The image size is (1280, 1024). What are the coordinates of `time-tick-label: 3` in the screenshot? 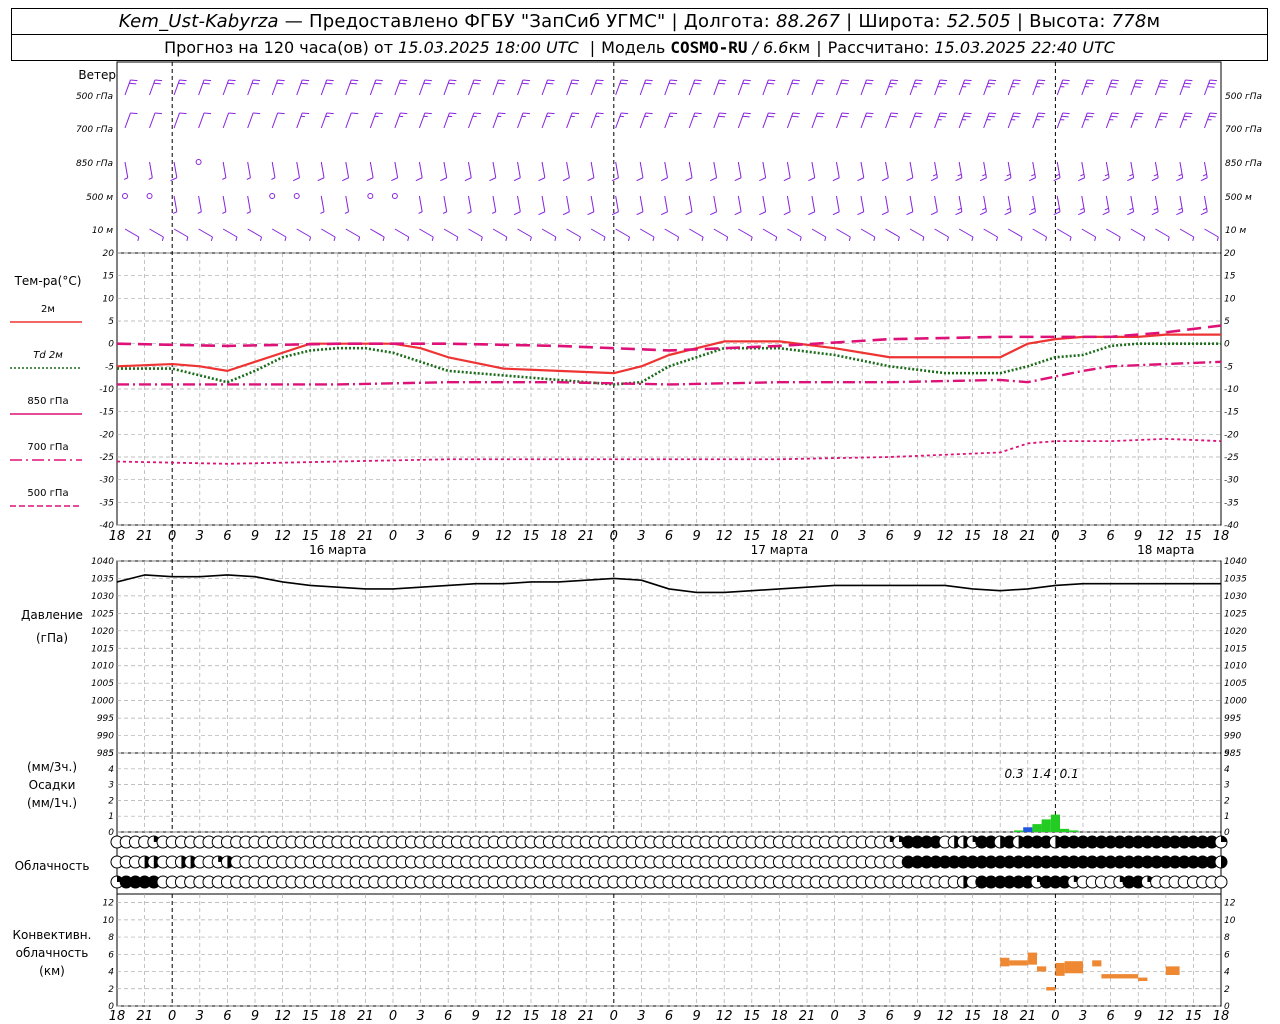 It's located at (862, 1016).